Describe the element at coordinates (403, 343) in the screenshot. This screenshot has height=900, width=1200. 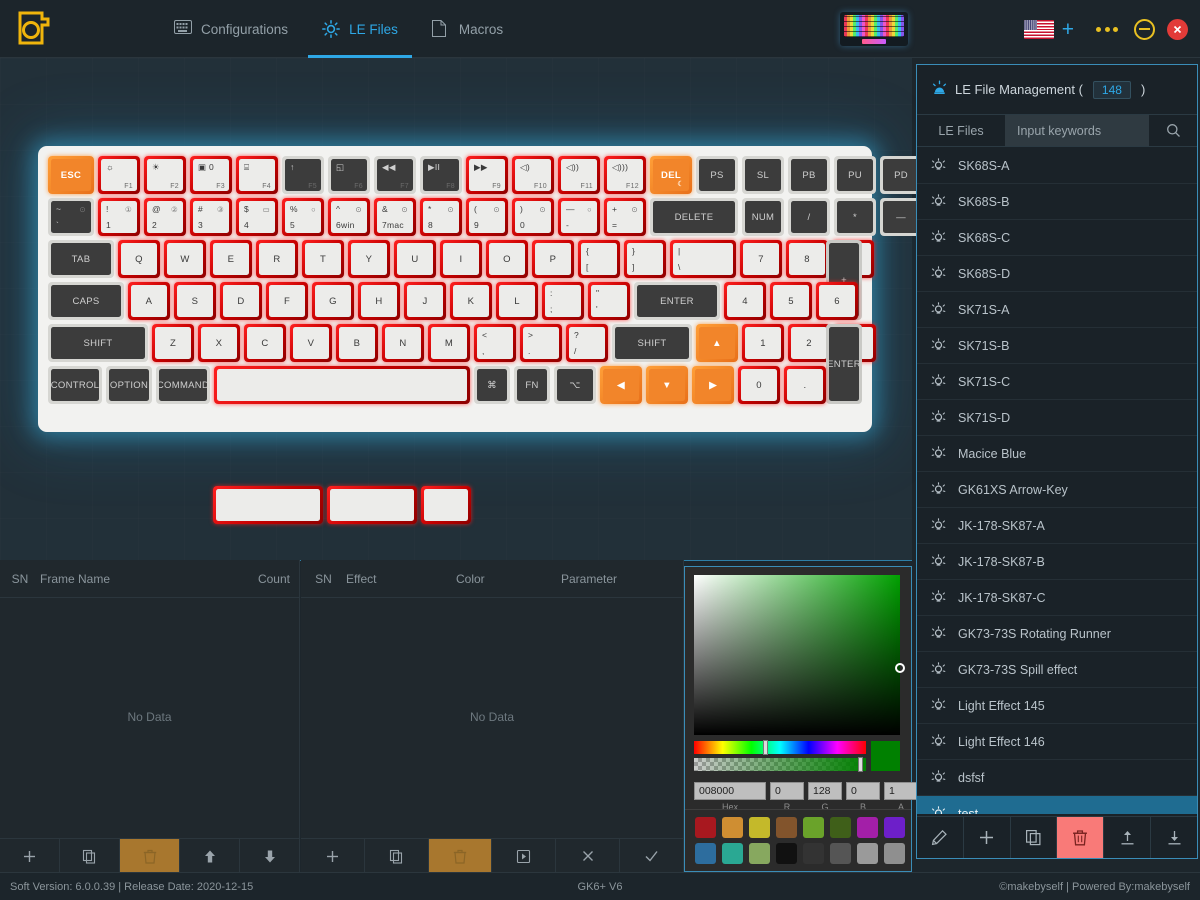
I see `keyboard-key: N` at that location.